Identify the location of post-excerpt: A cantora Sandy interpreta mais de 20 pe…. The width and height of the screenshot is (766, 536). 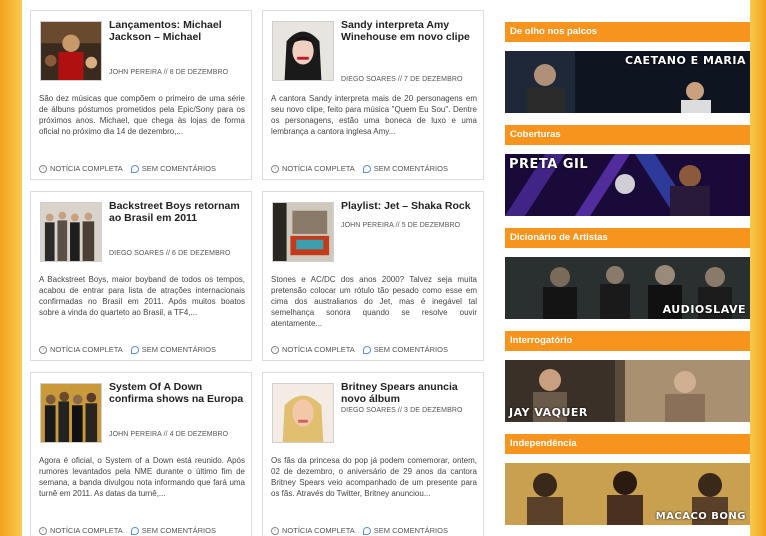
(374, 115).